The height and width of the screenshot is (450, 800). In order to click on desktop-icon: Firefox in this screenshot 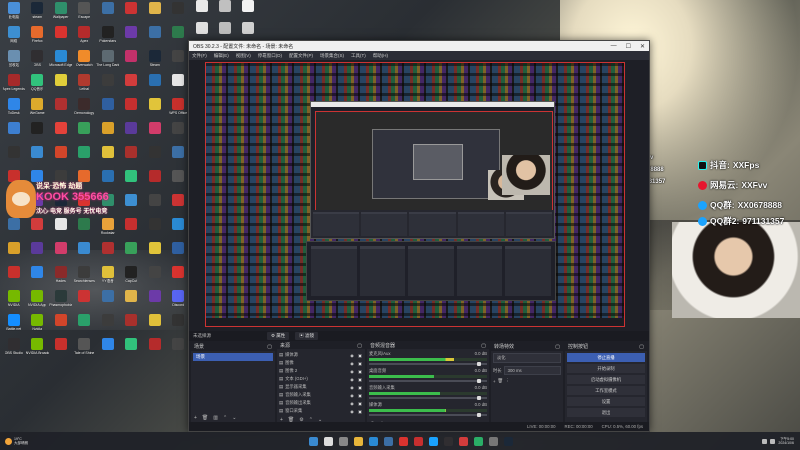, I will do `click(38, 38)`.